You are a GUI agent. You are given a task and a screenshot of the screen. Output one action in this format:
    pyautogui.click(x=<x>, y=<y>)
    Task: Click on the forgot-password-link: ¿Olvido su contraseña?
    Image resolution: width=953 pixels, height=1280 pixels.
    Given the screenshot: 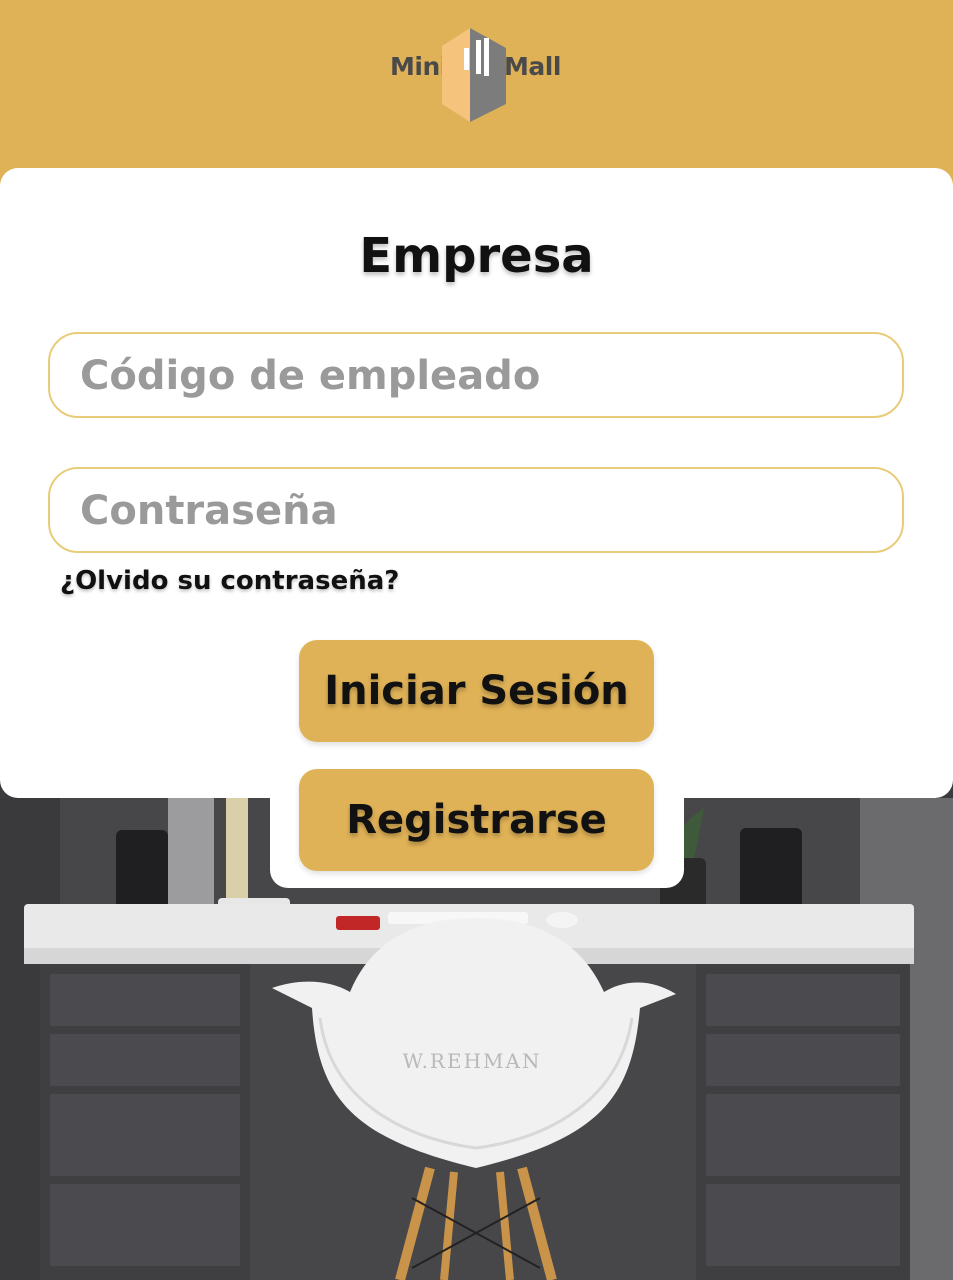 What is the action you would take?
    pyautogui.click(x=229, y=581)
    